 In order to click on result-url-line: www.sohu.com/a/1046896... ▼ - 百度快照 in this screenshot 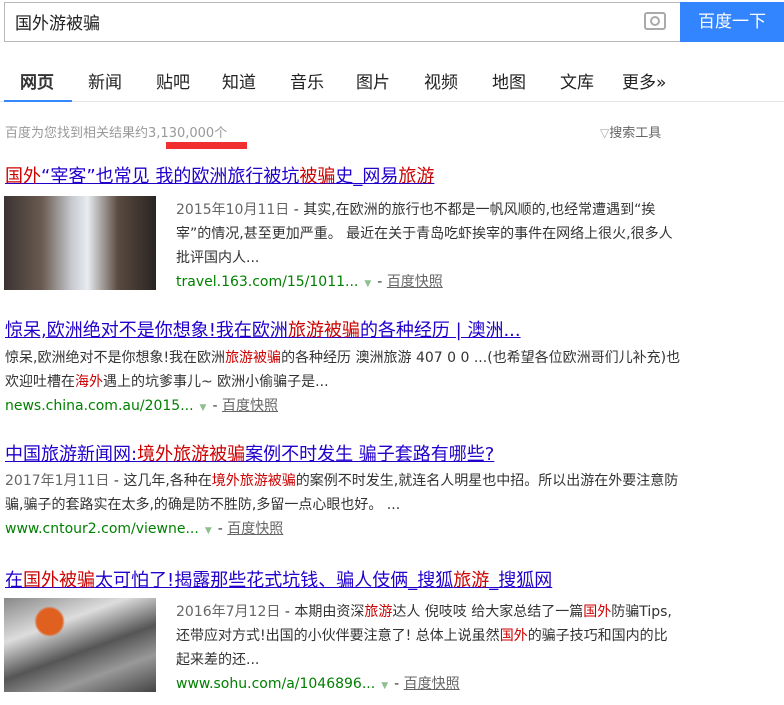, I will do `click(318, 684)`.